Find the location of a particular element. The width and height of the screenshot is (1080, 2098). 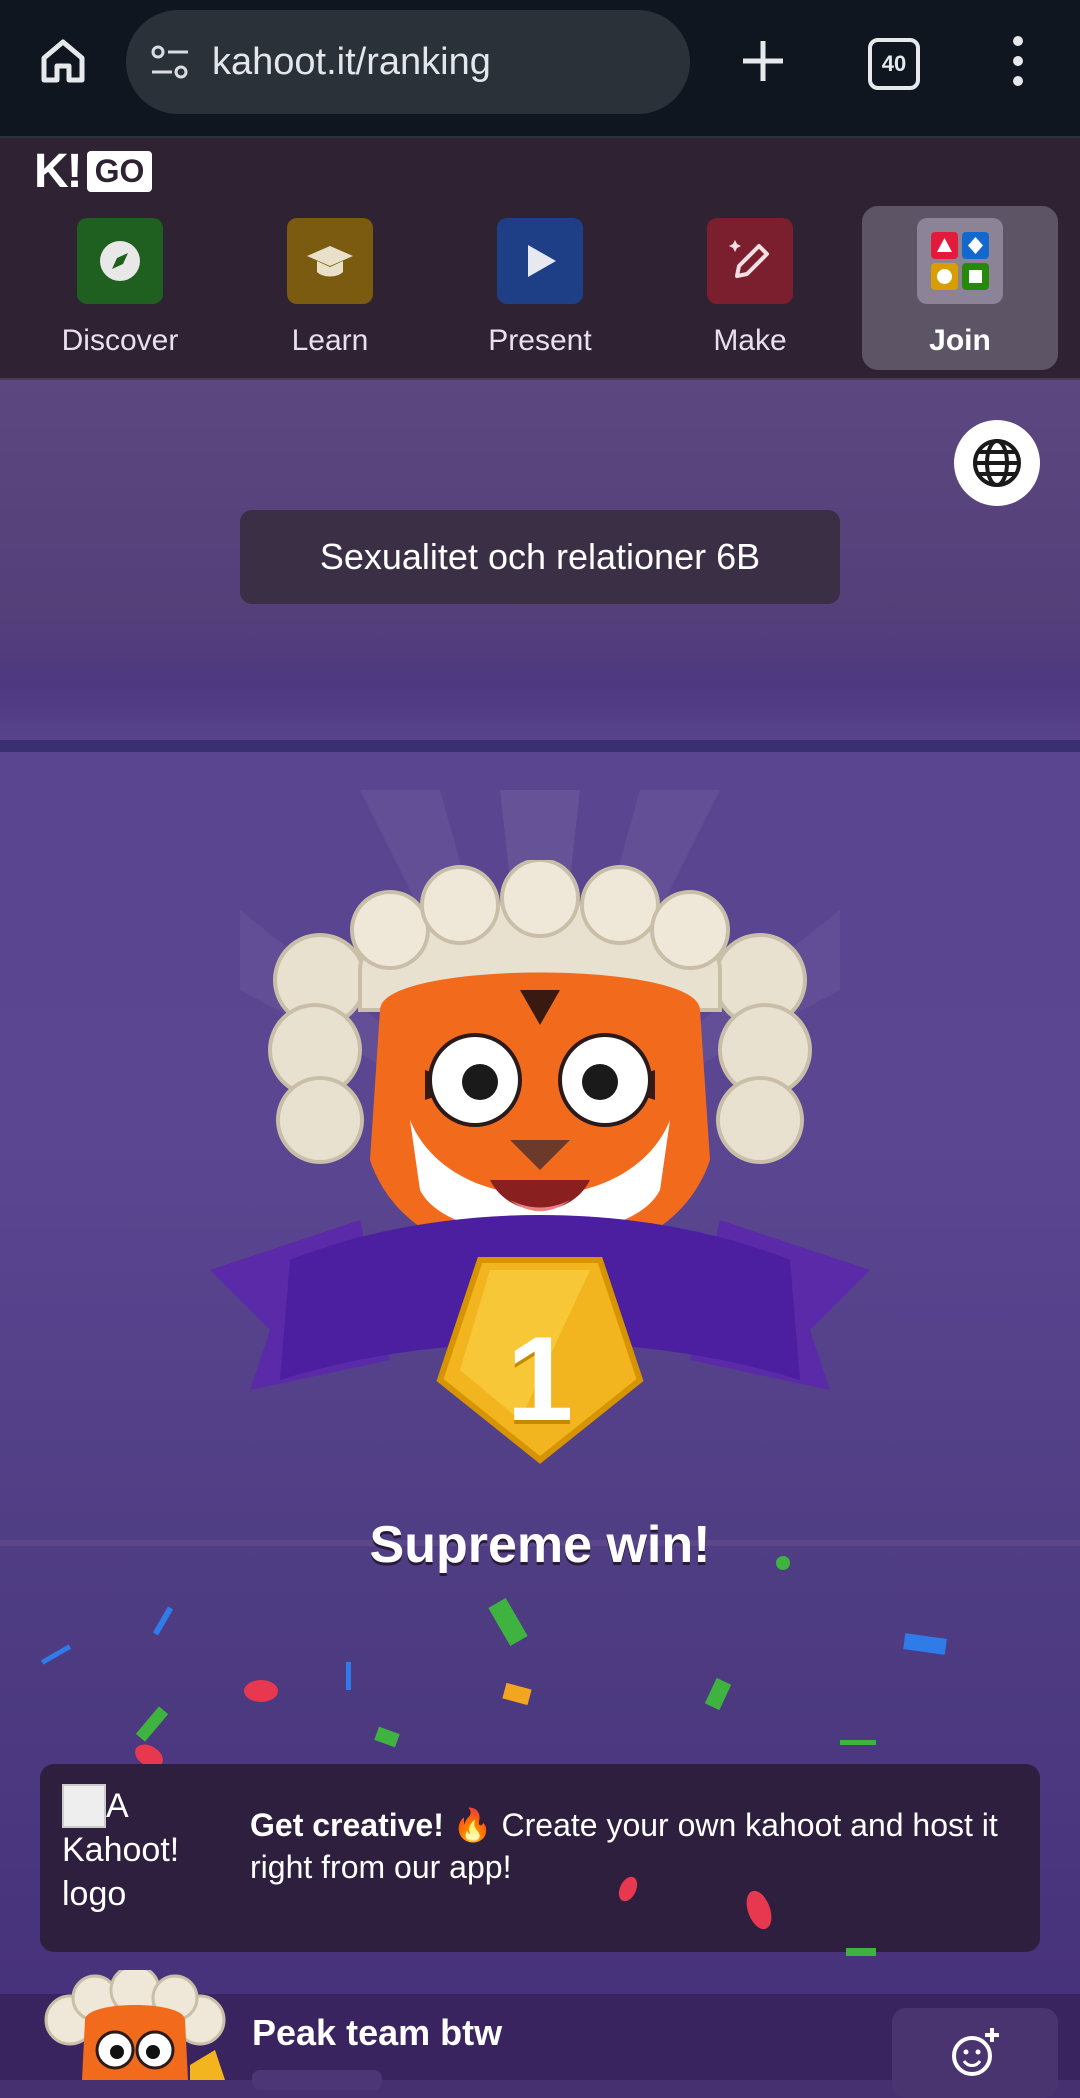

nav-make: Make is located at coordinates (750, 288).